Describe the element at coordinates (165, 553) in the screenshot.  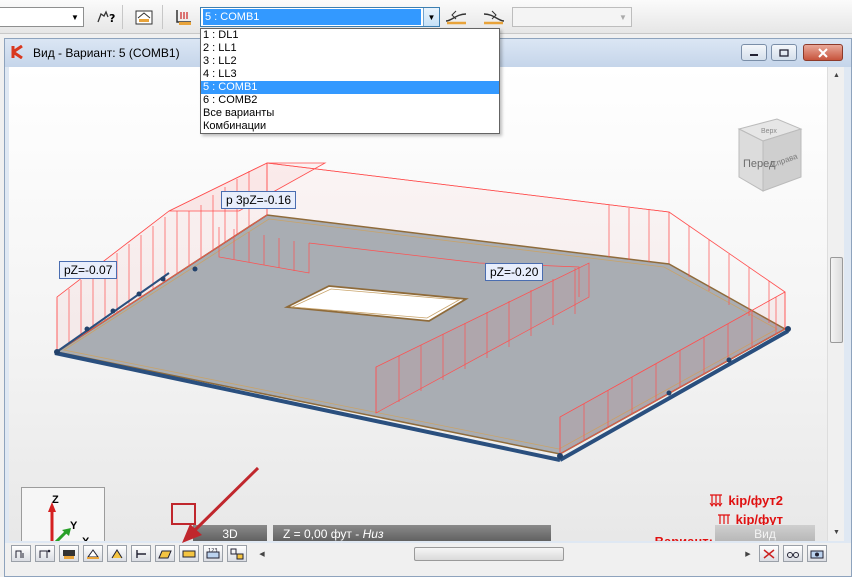
I see `panels-display-icon` at that location.